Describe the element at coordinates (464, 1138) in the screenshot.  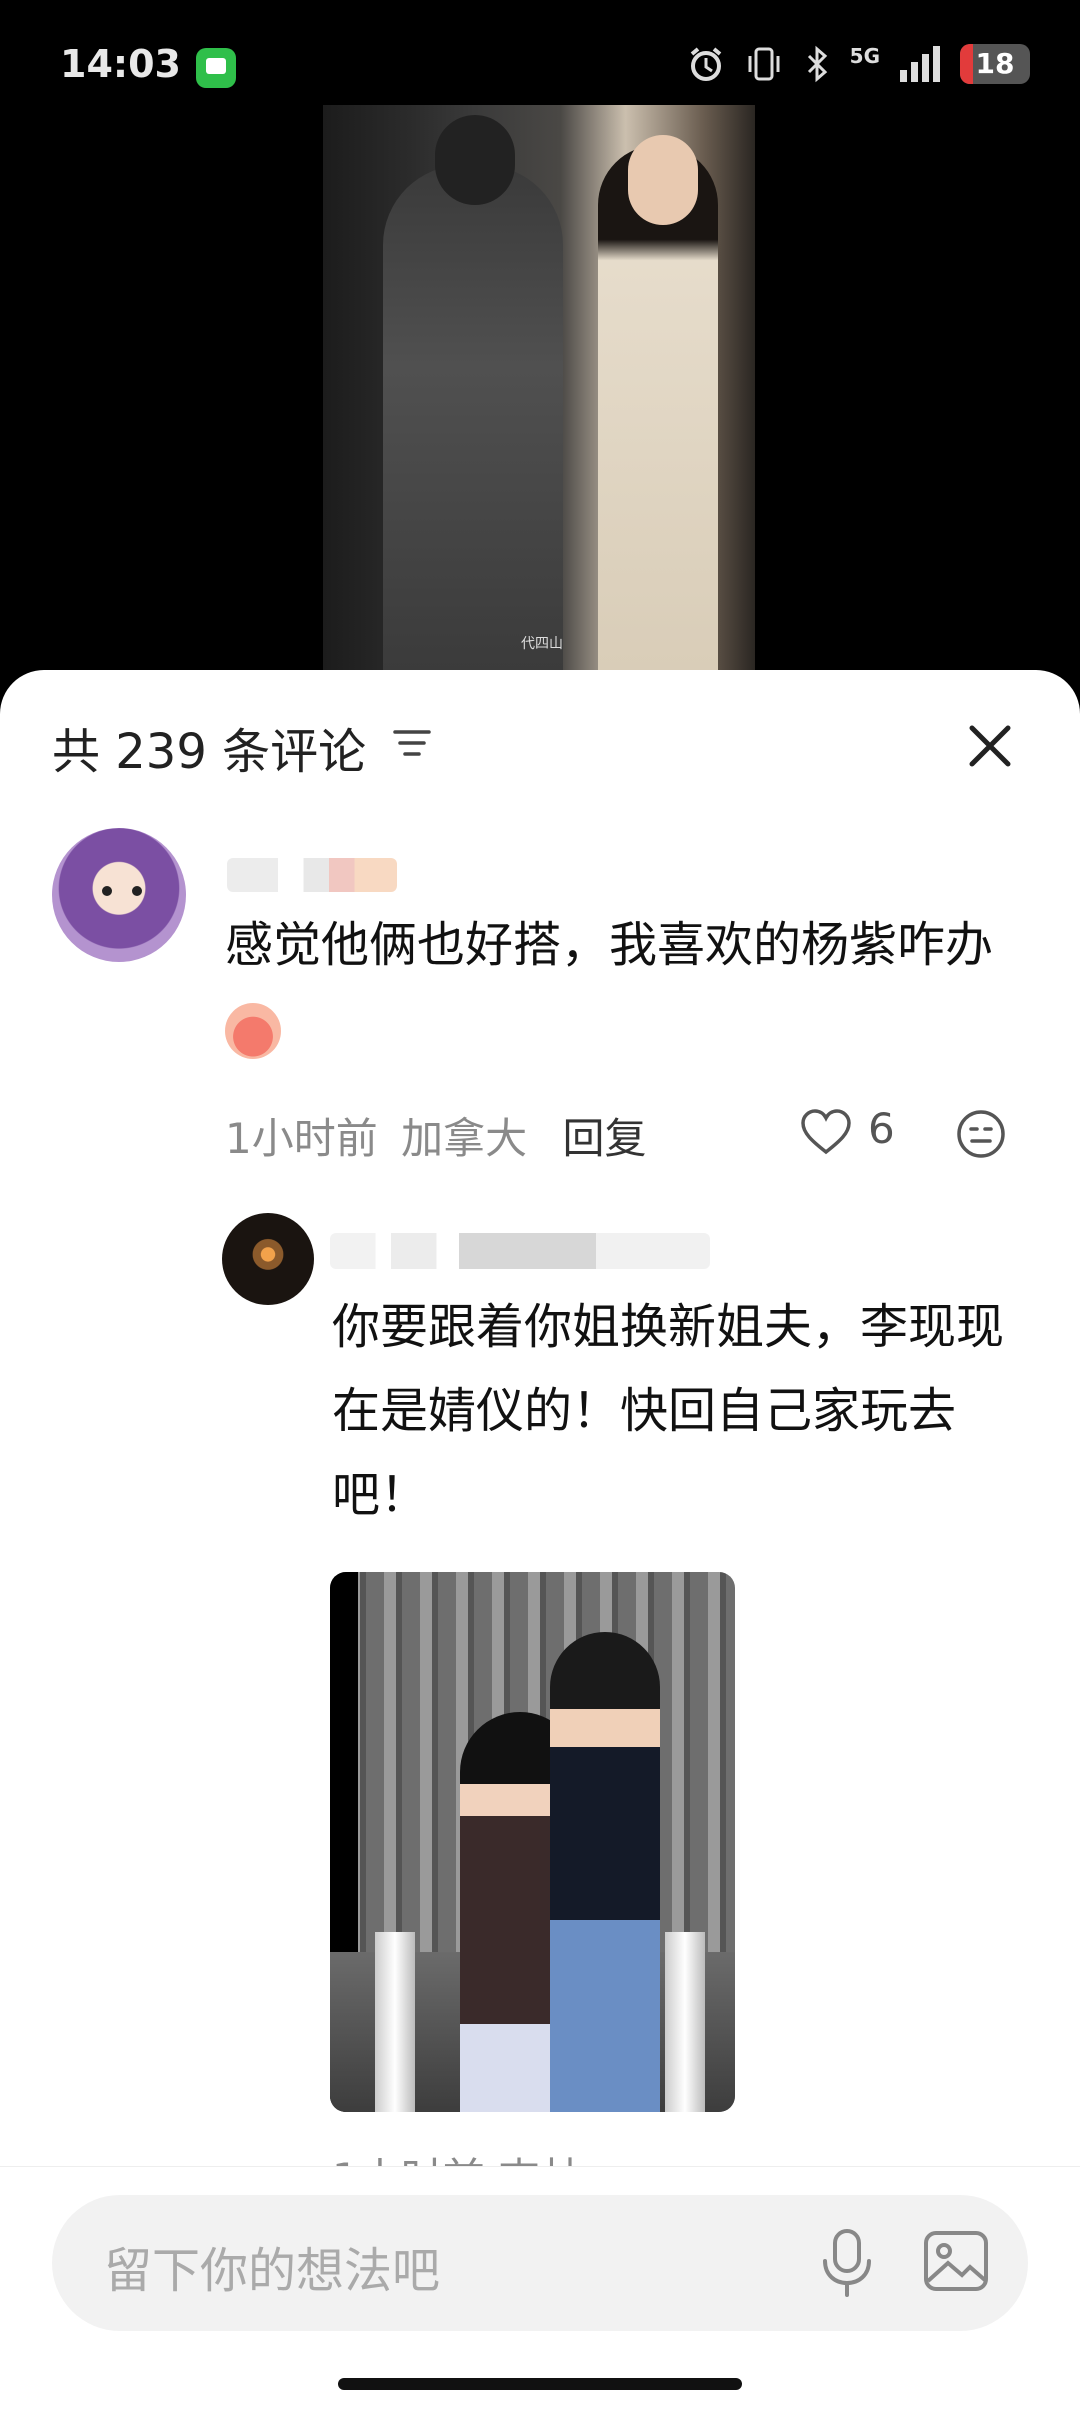
I see `comment-location: 加拿大` at that location.